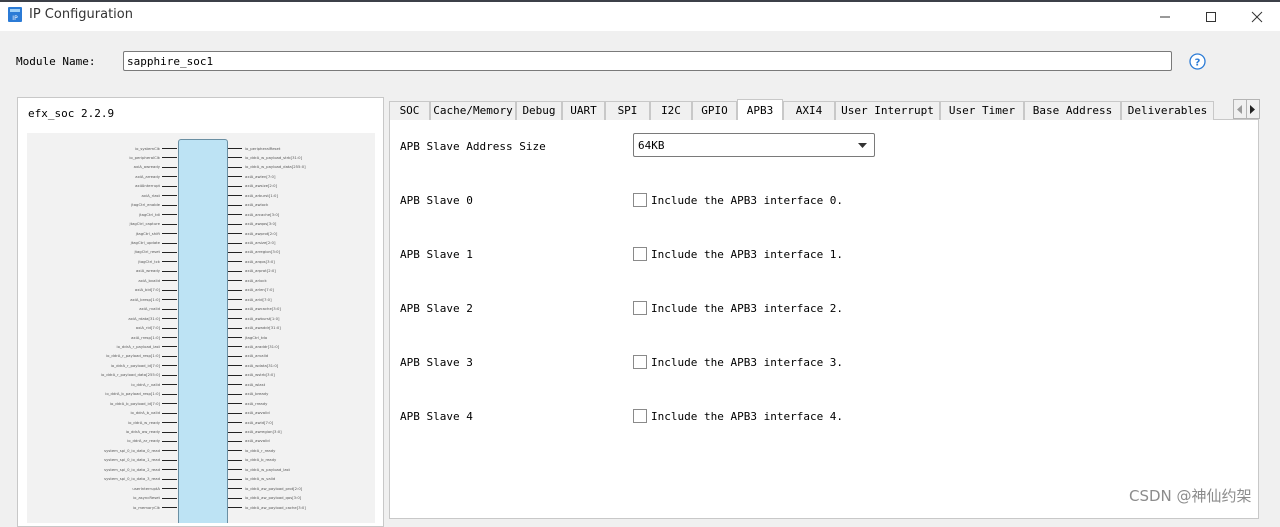 This screenshot has width=1280, height=527. I want to click on input-pin-label: io_systemClk, so click(147, 148).